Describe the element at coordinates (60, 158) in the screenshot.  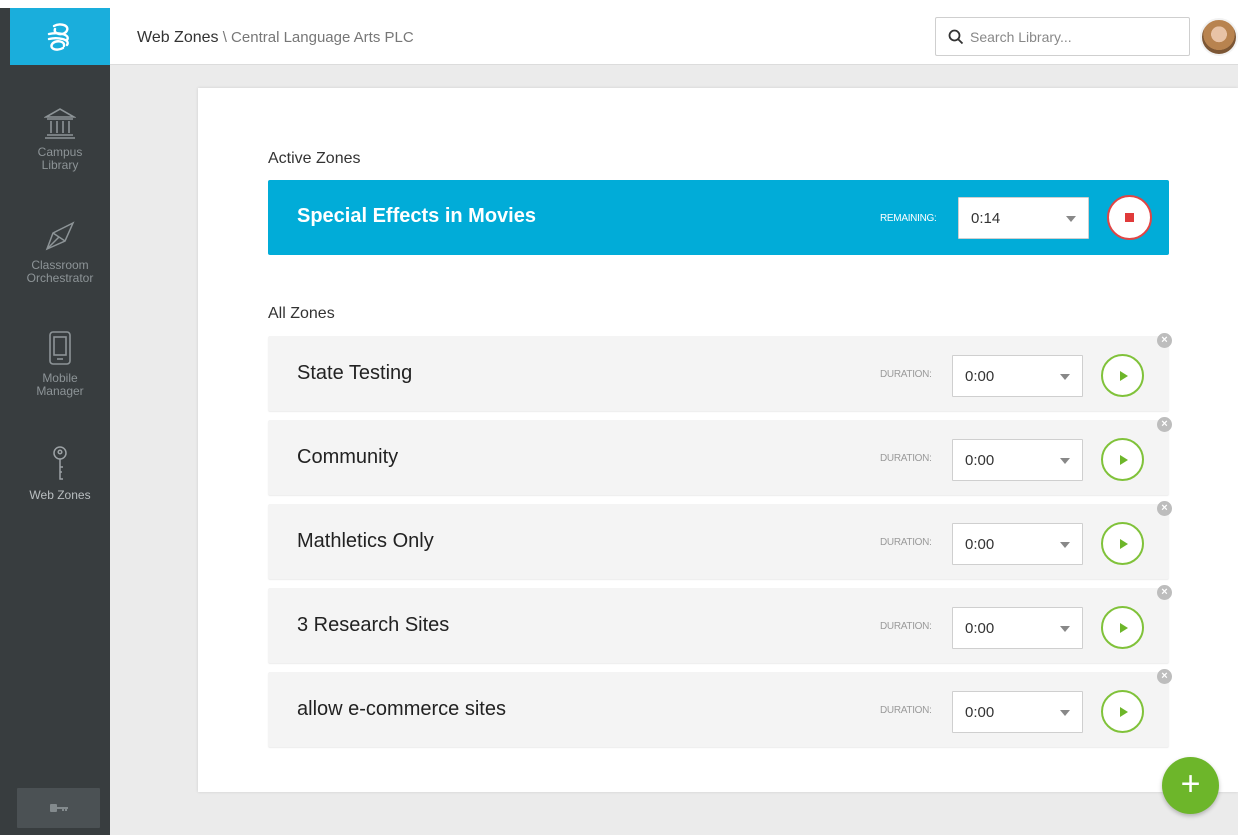
I see `sidebar-item-label: Campus Library` at that location.